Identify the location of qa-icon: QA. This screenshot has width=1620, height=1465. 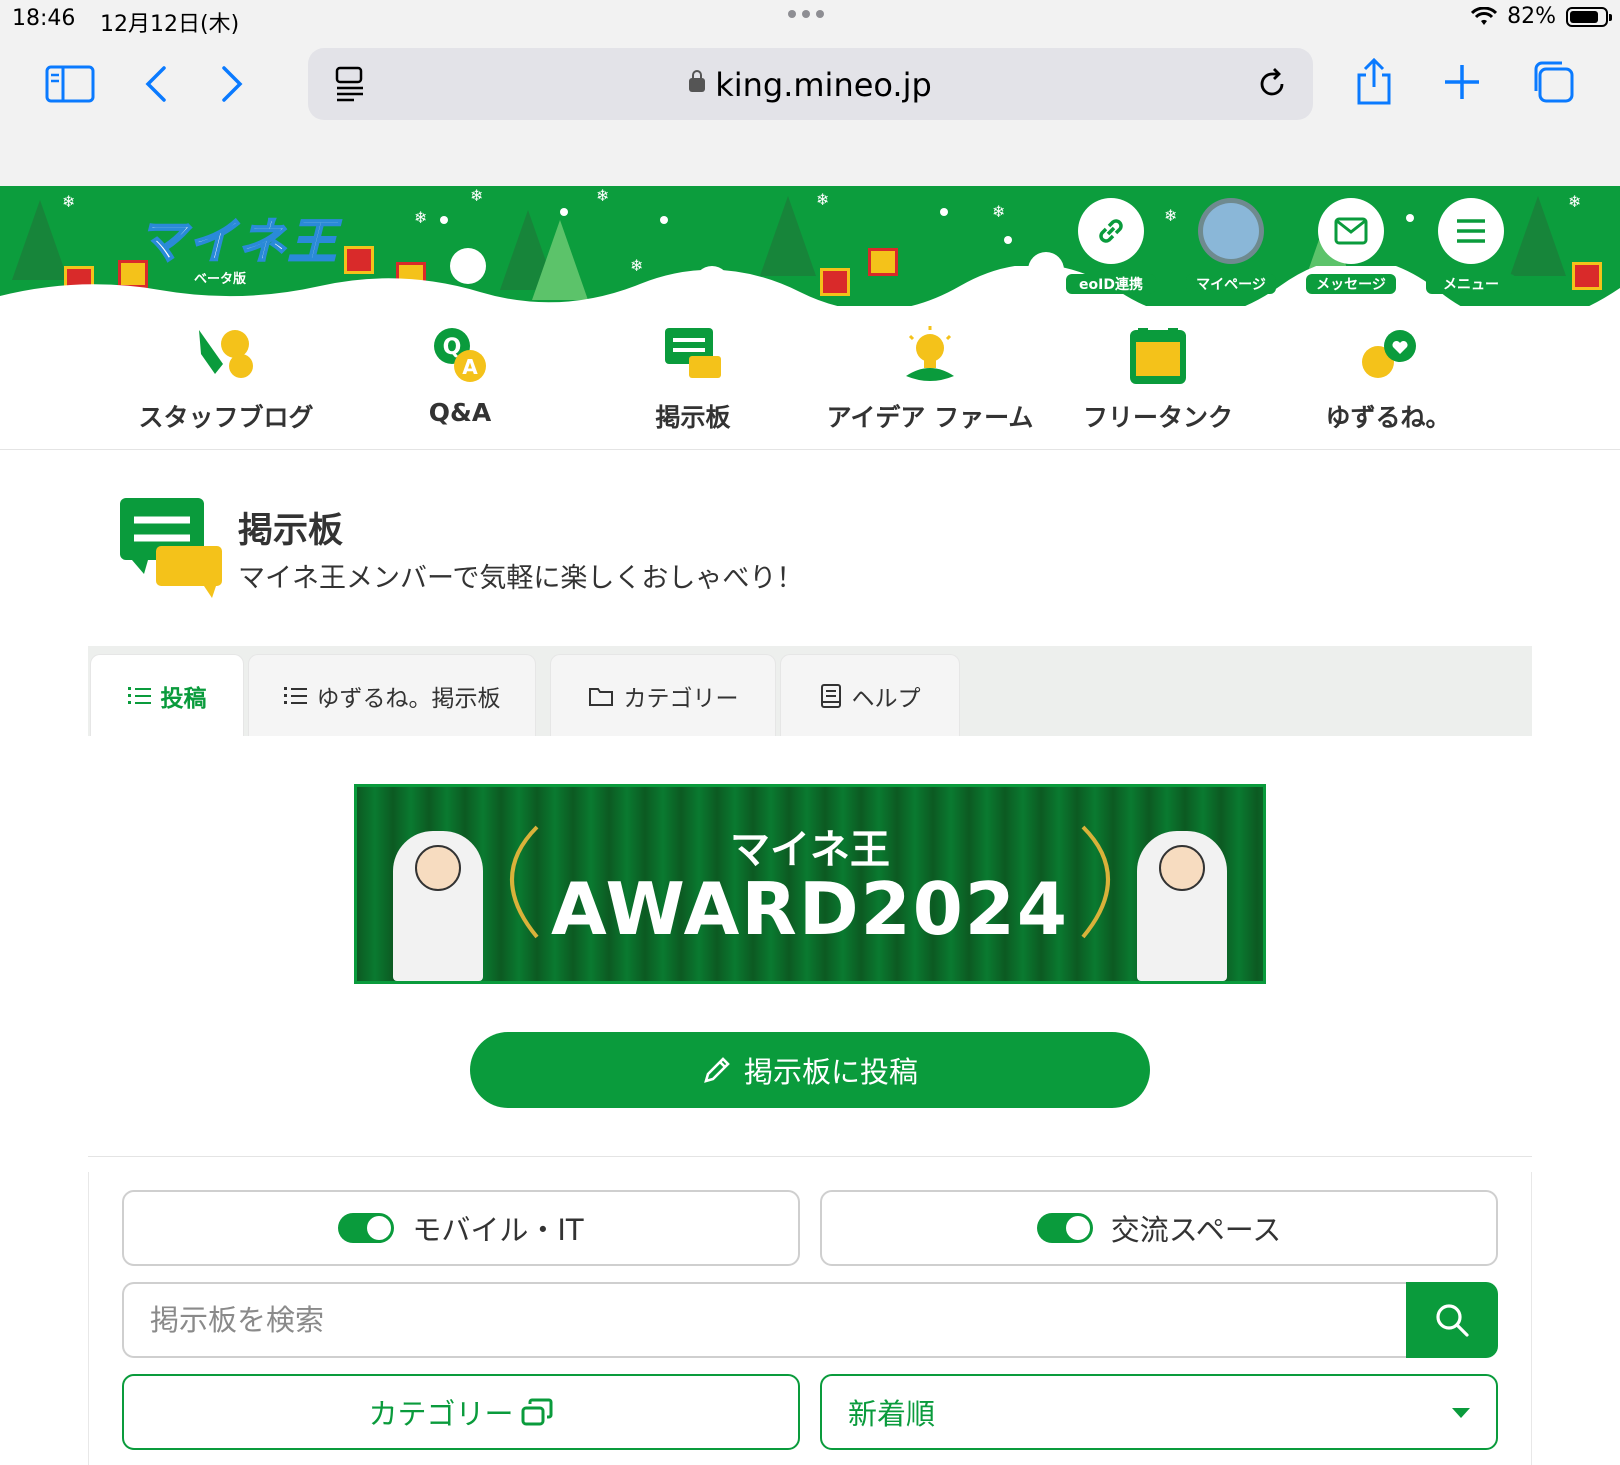
(460, 355).